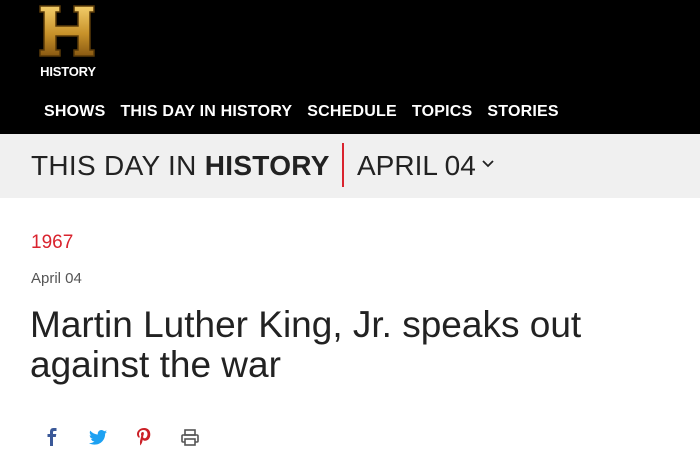 Image resolution: width=700 pixels, height=472 pixels. Describe the element at coordinates (144, 437) in the screenshot. I see `pinterest-icon` at that location.